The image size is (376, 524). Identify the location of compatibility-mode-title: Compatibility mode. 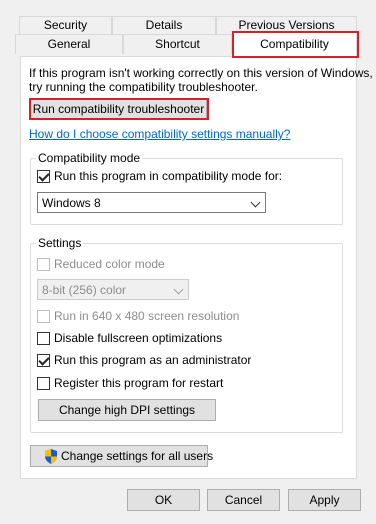
(89, 158).